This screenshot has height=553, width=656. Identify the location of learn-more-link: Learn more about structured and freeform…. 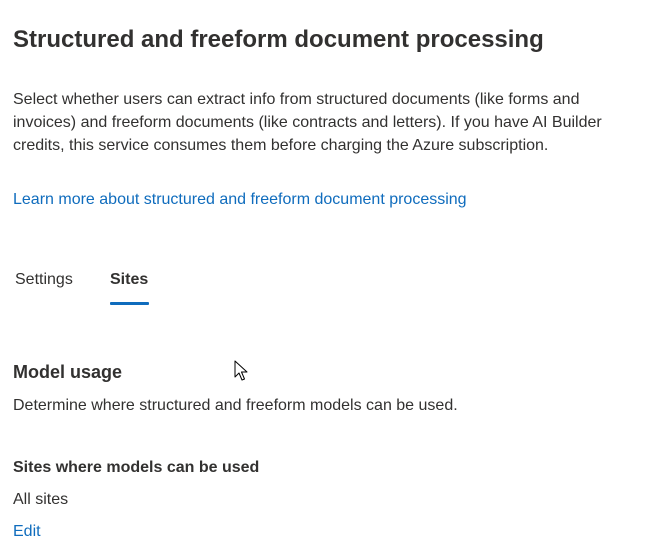
(240, 200).